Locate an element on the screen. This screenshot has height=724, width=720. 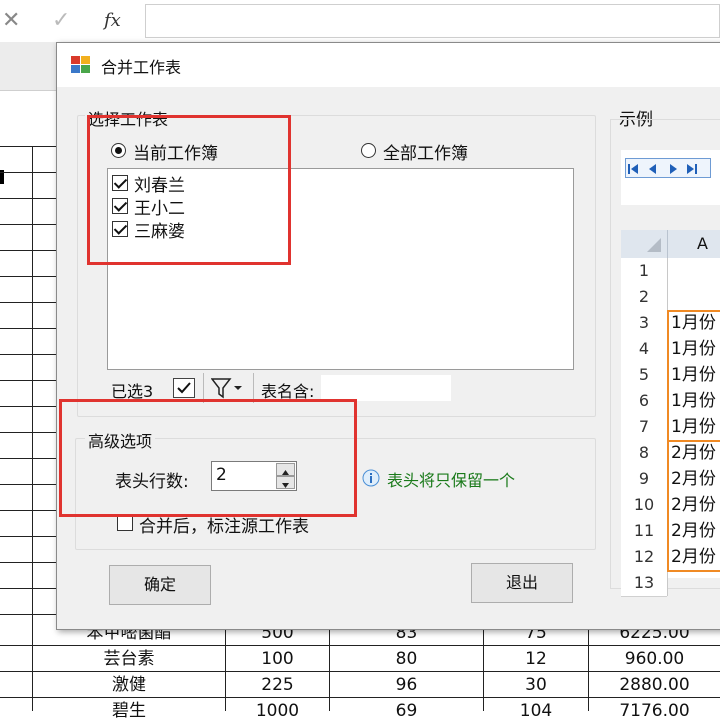
example-tab-area is located at coordinates (670, 177).